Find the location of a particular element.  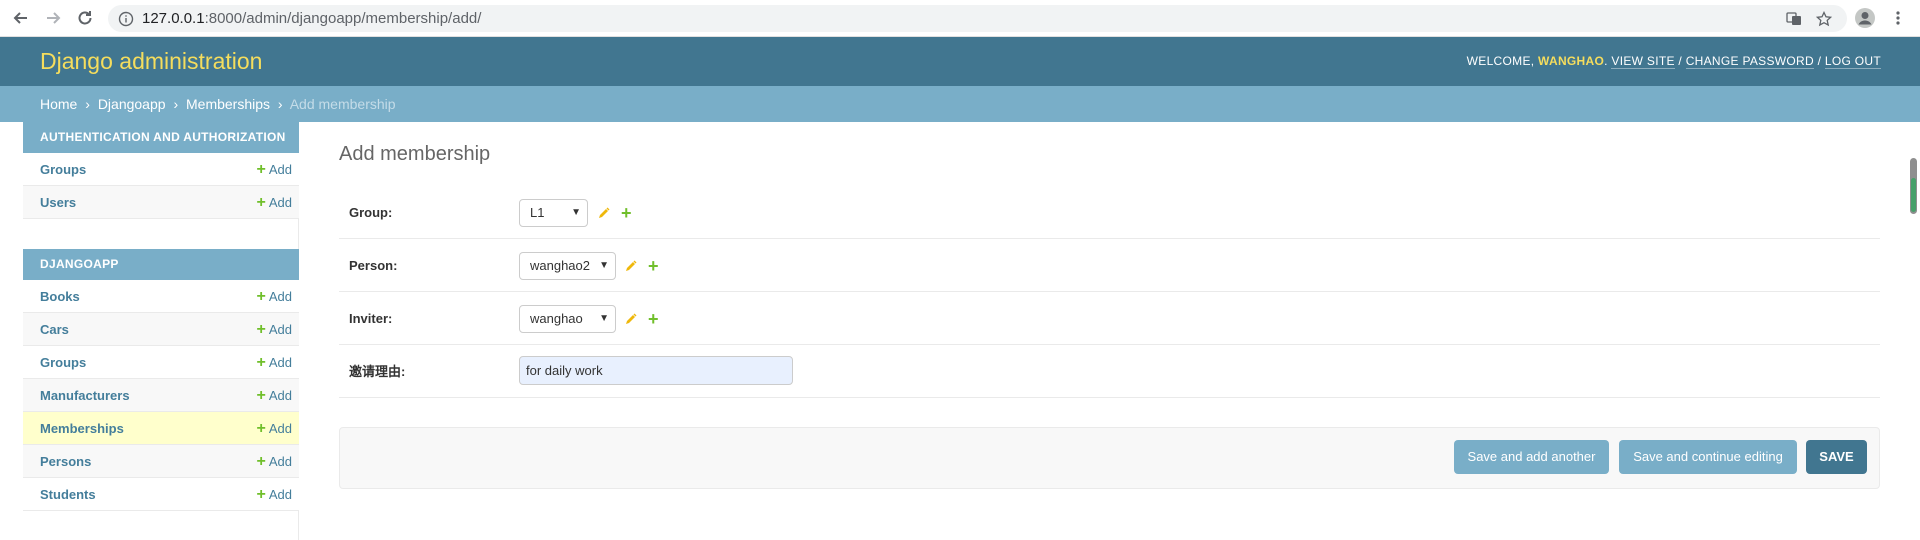

sidebar-item-label: Persons is located at coordinates (65, 461).